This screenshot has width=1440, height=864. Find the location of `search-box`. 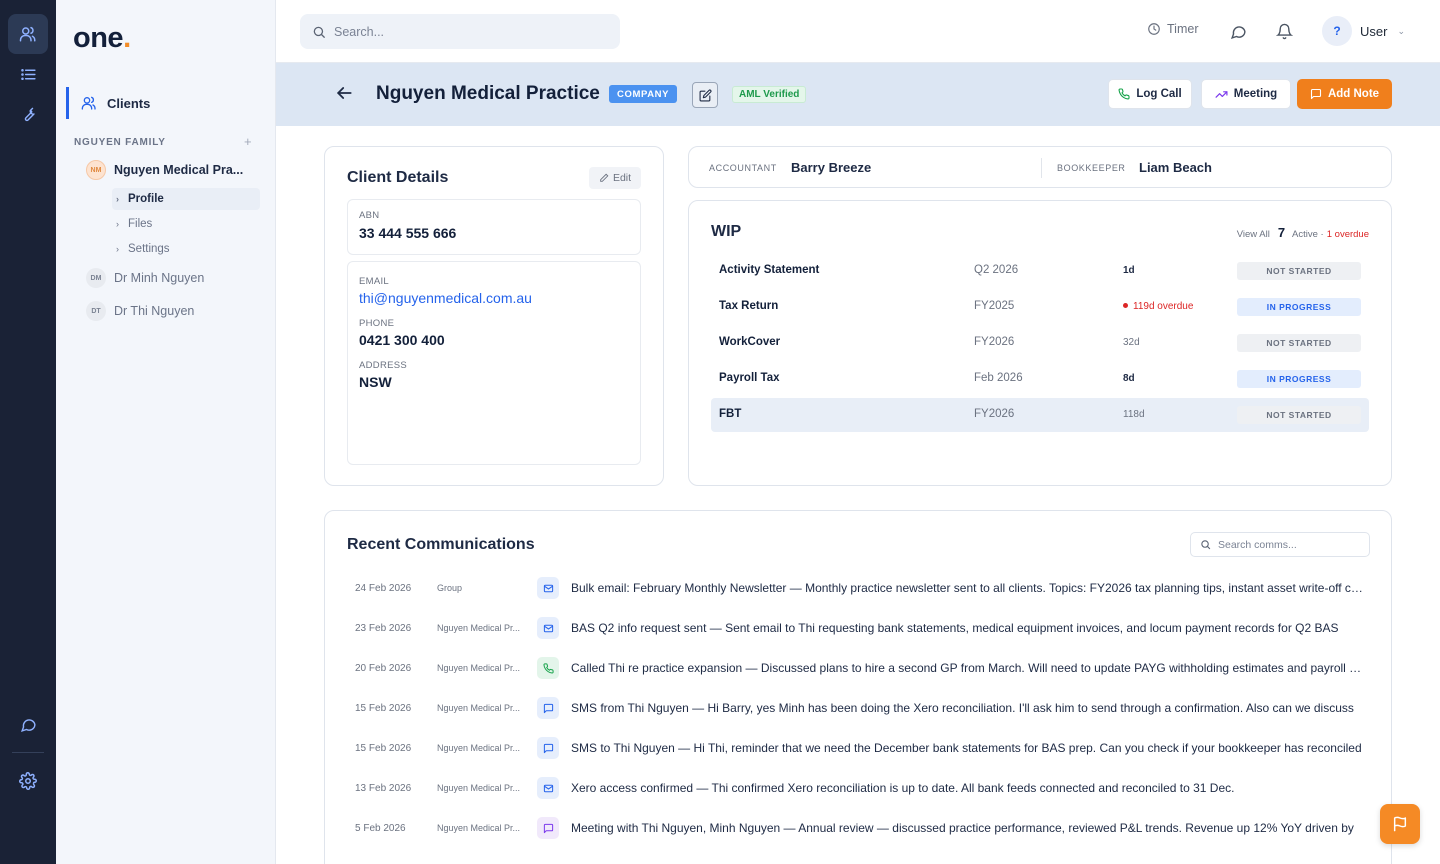

search-box is located at coordinates (460, 31).